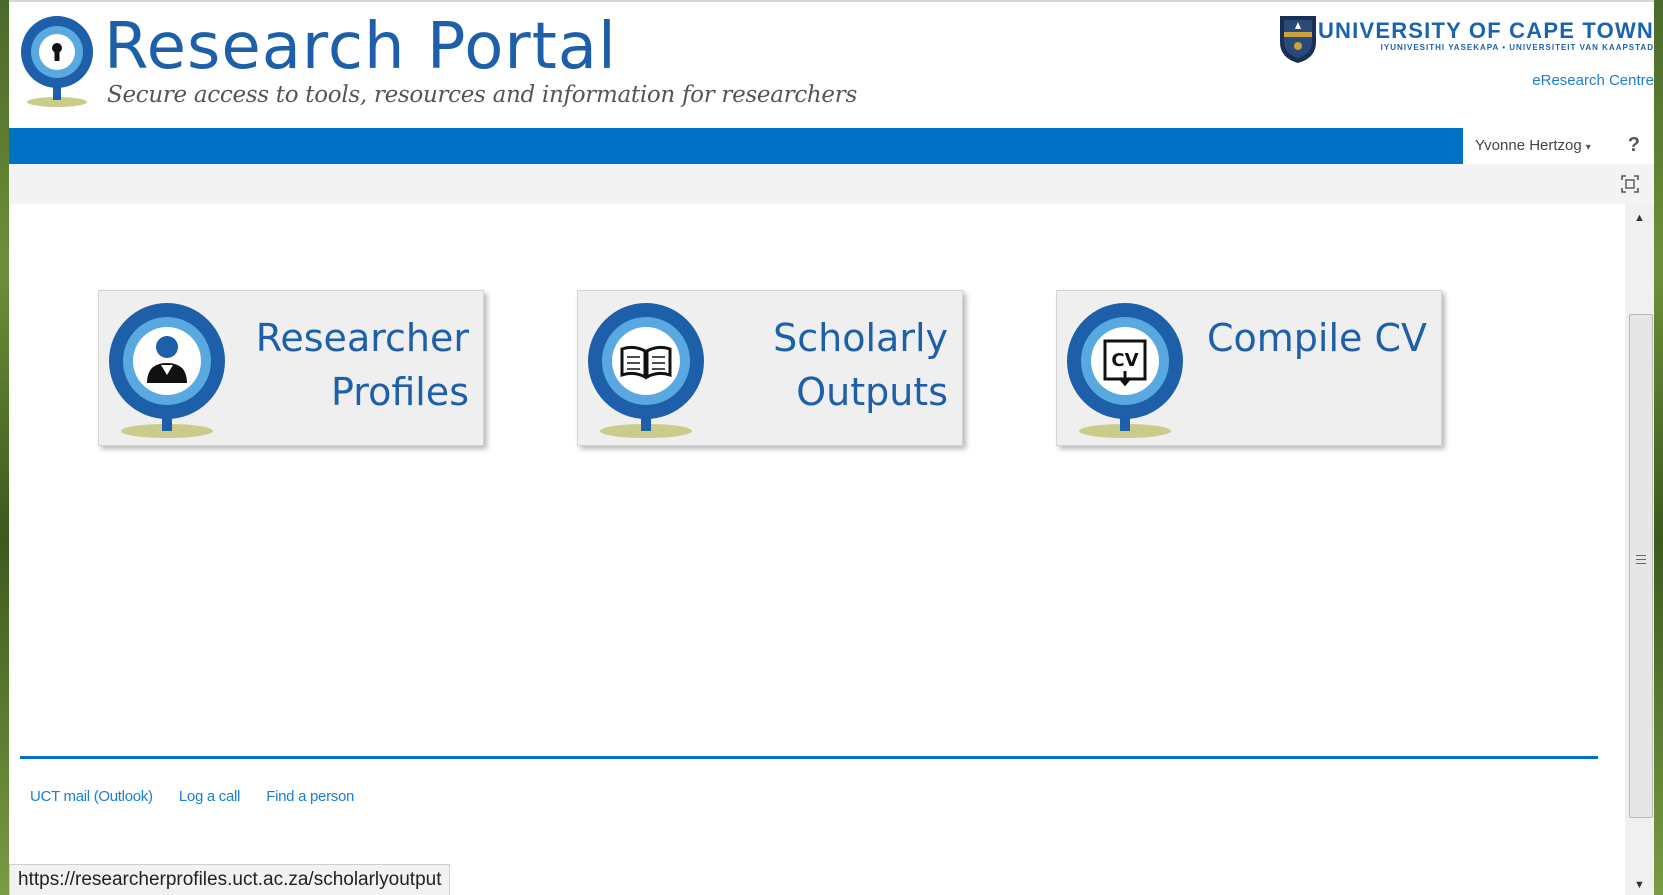 Image resolution: width=1663 pixels, height=895 pixels. What do you see at coordinates (770, 368) in the screenshot?
I see `tile-scholarly-outputs: Scholarly Outputs` at bounding box center [770, 368].